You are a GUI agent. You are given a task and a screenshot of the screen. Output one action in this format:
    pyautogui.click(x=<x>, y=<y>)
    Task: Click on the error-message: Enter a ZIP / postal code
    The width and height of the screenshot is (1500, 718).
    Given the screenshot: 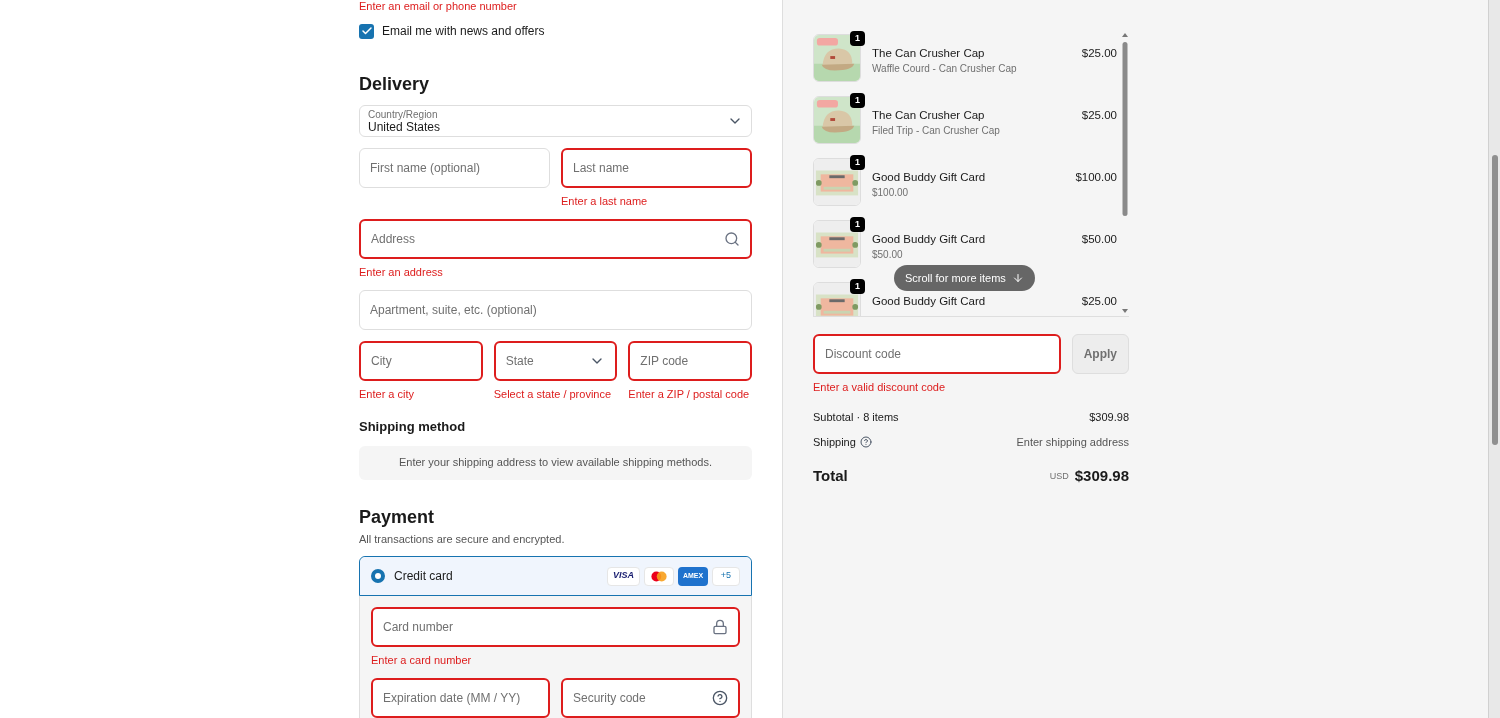 What is the action you would take?
    pyautogui.click(x=689, y=394)
    